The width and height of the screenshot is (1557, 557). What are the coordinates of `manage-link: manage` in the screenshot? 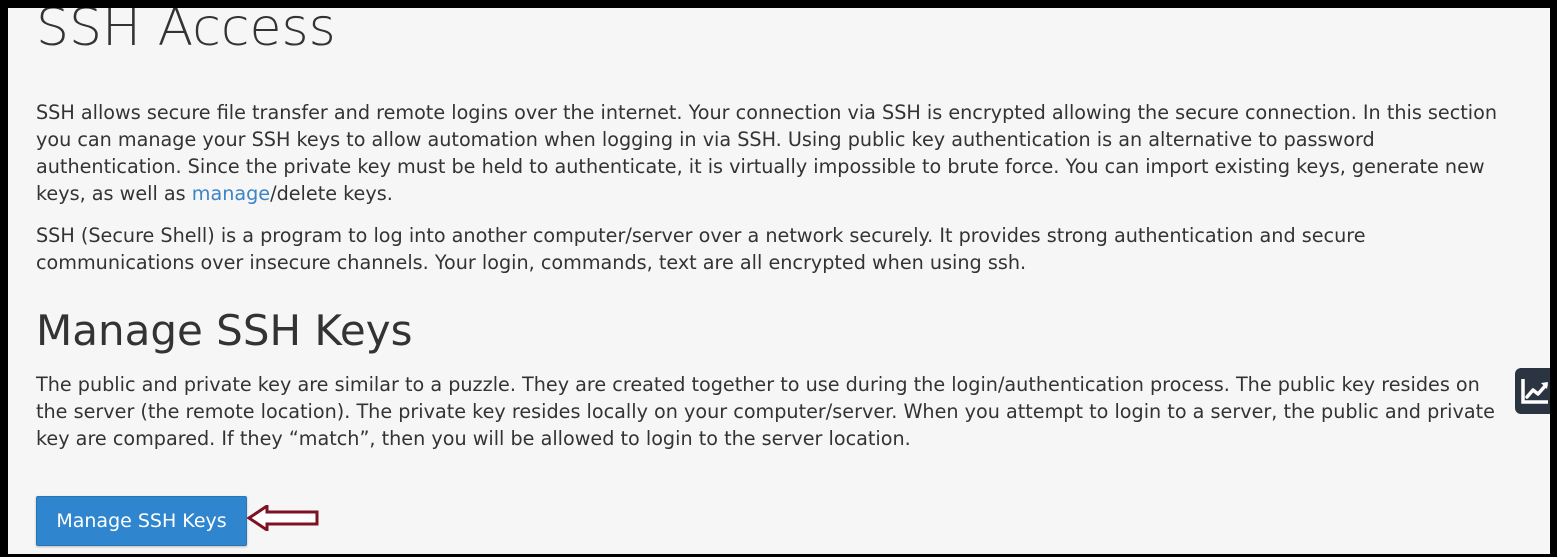 It's located at (231, 193).